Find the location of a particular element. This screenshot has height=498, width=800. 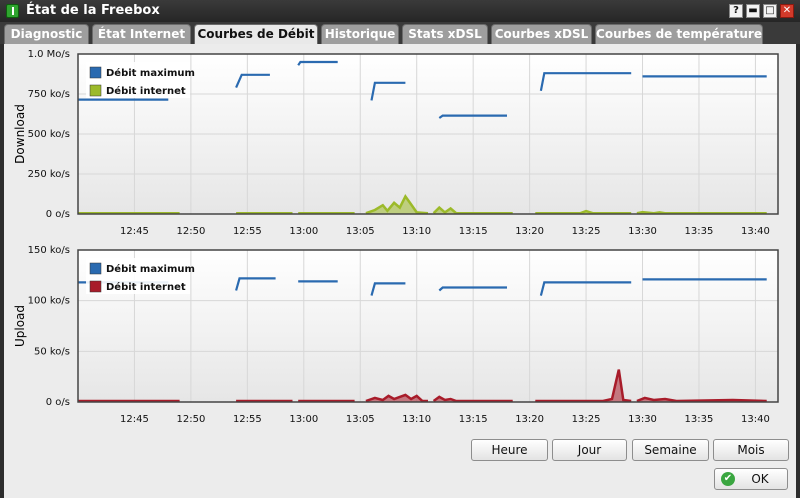

week-button: Semaine is located at coordinates (670, 450).